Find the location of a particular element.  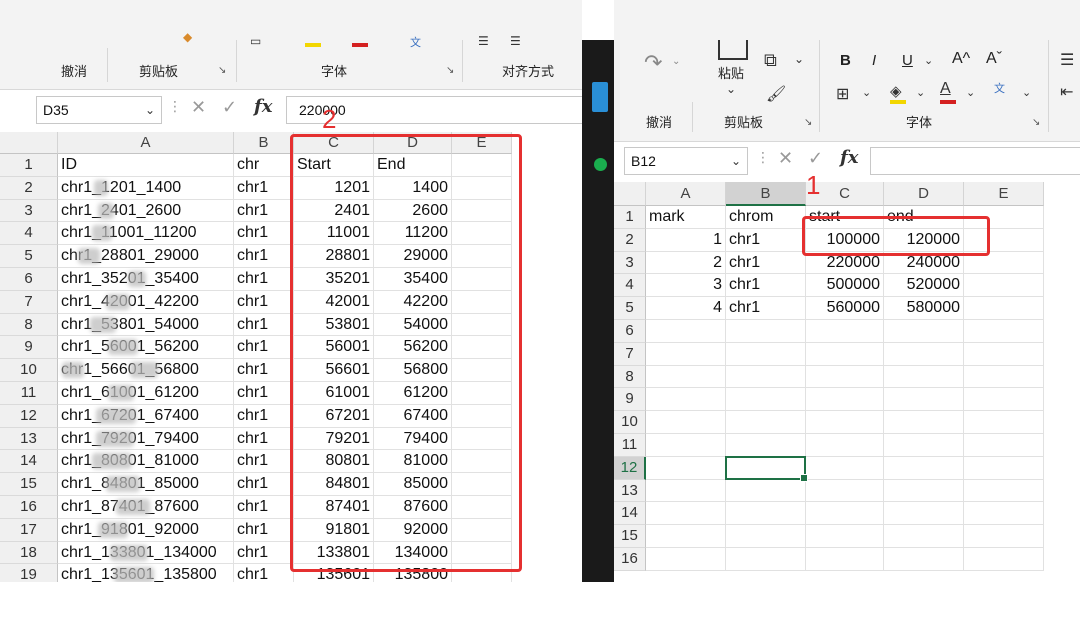

cell: 520000 is located at coordinates (924, 286).